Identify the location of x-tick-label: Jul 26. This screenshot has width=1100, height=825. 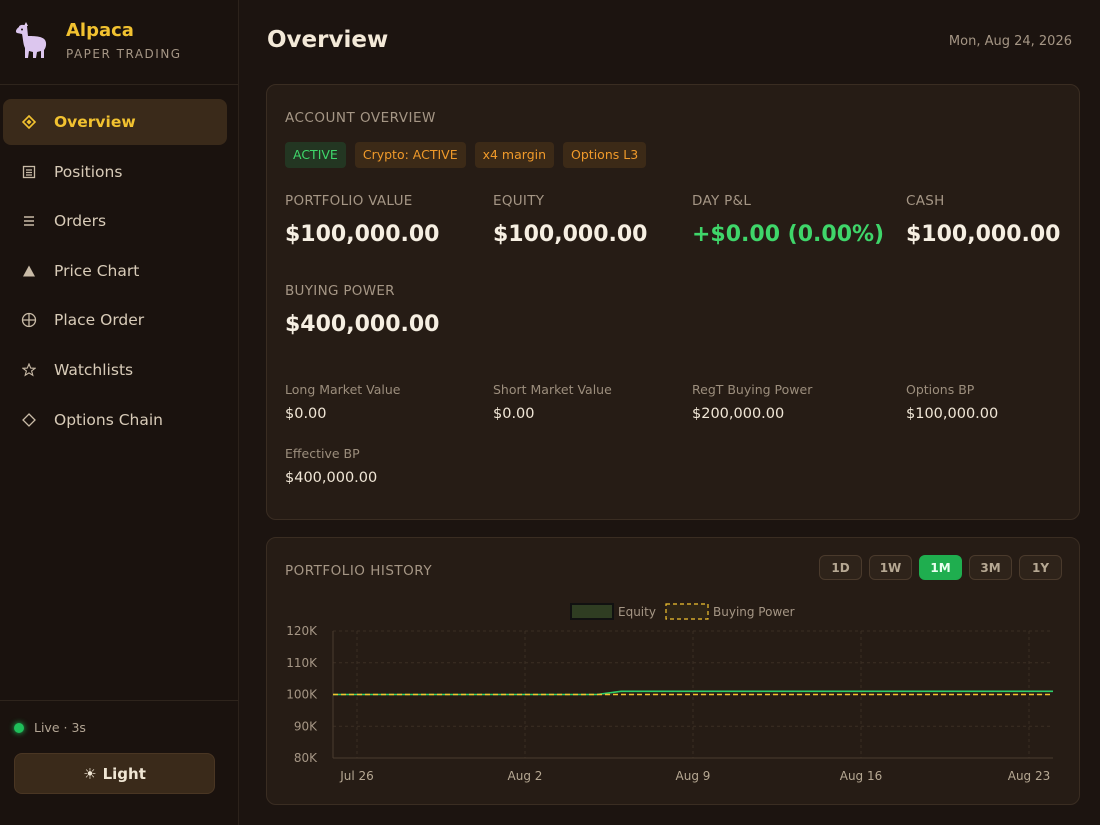
(356, 776).